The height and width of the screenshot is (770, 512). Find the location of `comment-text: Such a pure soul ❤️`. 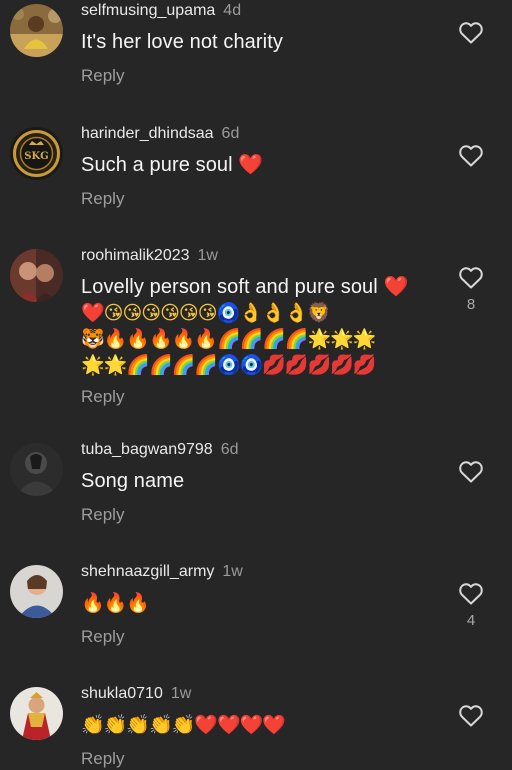

comment-text: Such a pure soul ❤️ is located at coordinates (172, 165).